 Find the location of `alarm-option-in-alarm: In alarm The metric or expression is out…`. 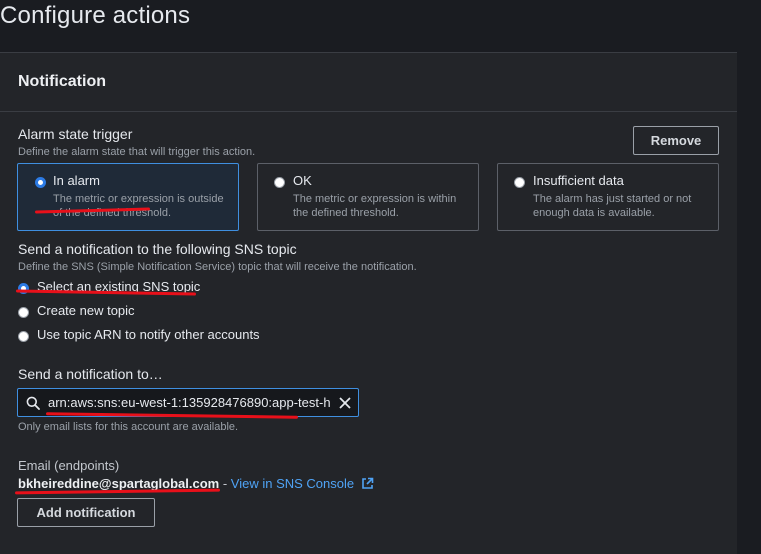

alarm-option-in-alarm: In alarm The metric or expression is out… is located at coordinates (128, 197).